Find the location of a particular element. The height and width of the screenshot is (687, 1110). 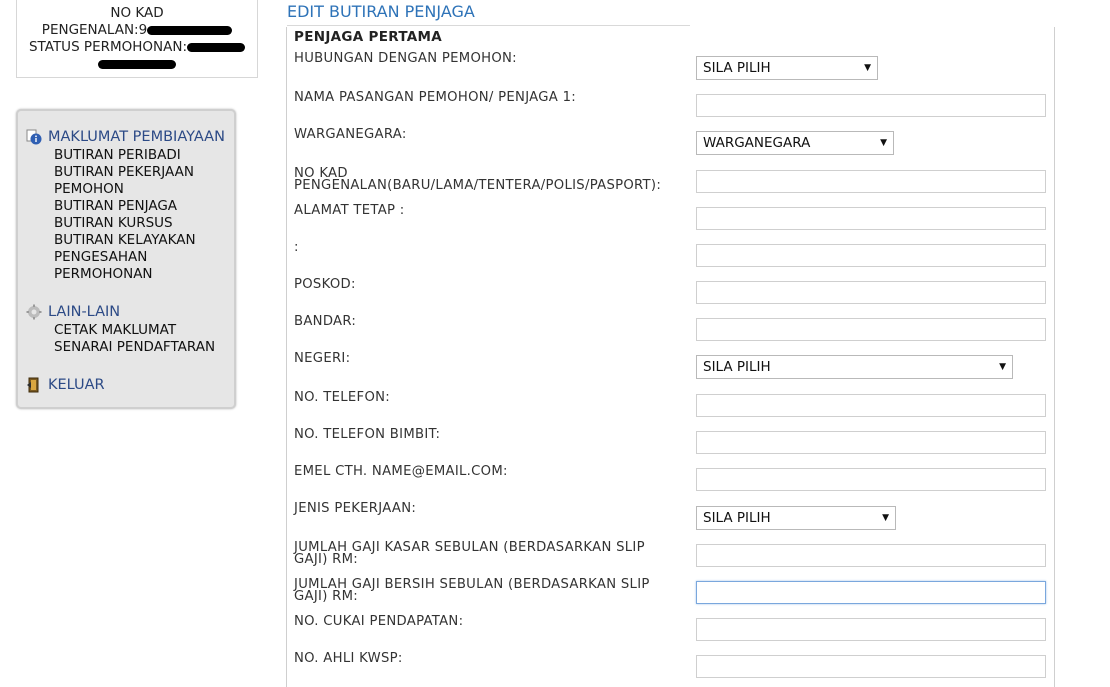

label-no-telefon: NO. TELEFON: is located at coordinates (342, 397).